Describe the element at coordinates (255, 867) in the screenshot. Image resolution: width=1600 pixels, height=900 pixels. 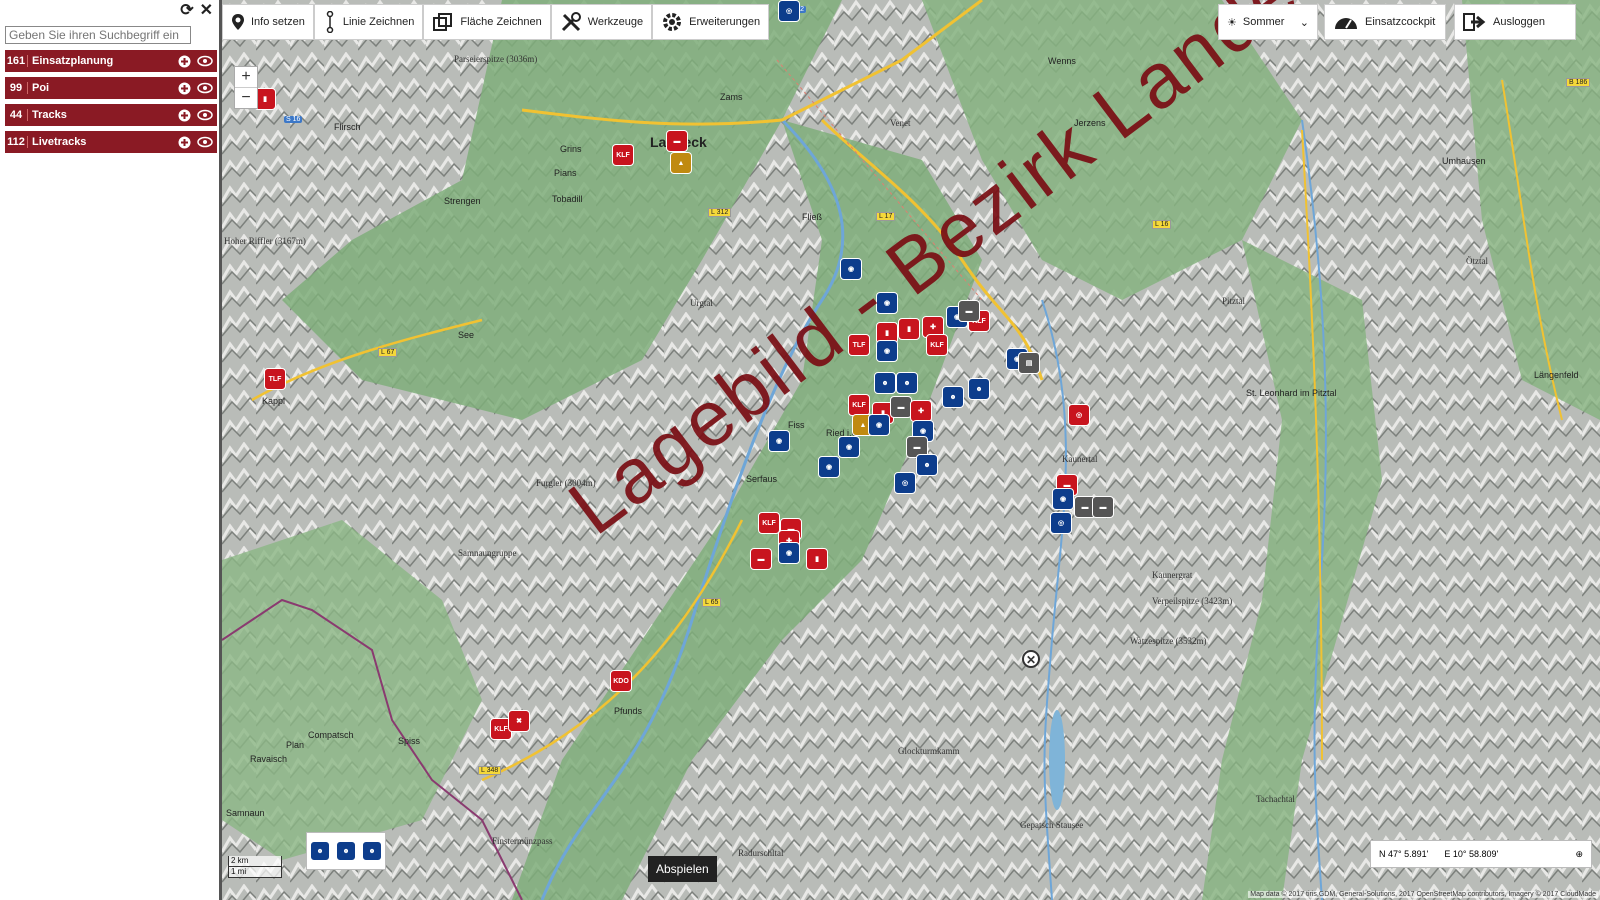
I see `scale-bar: 2 km 1 mi` at that location.